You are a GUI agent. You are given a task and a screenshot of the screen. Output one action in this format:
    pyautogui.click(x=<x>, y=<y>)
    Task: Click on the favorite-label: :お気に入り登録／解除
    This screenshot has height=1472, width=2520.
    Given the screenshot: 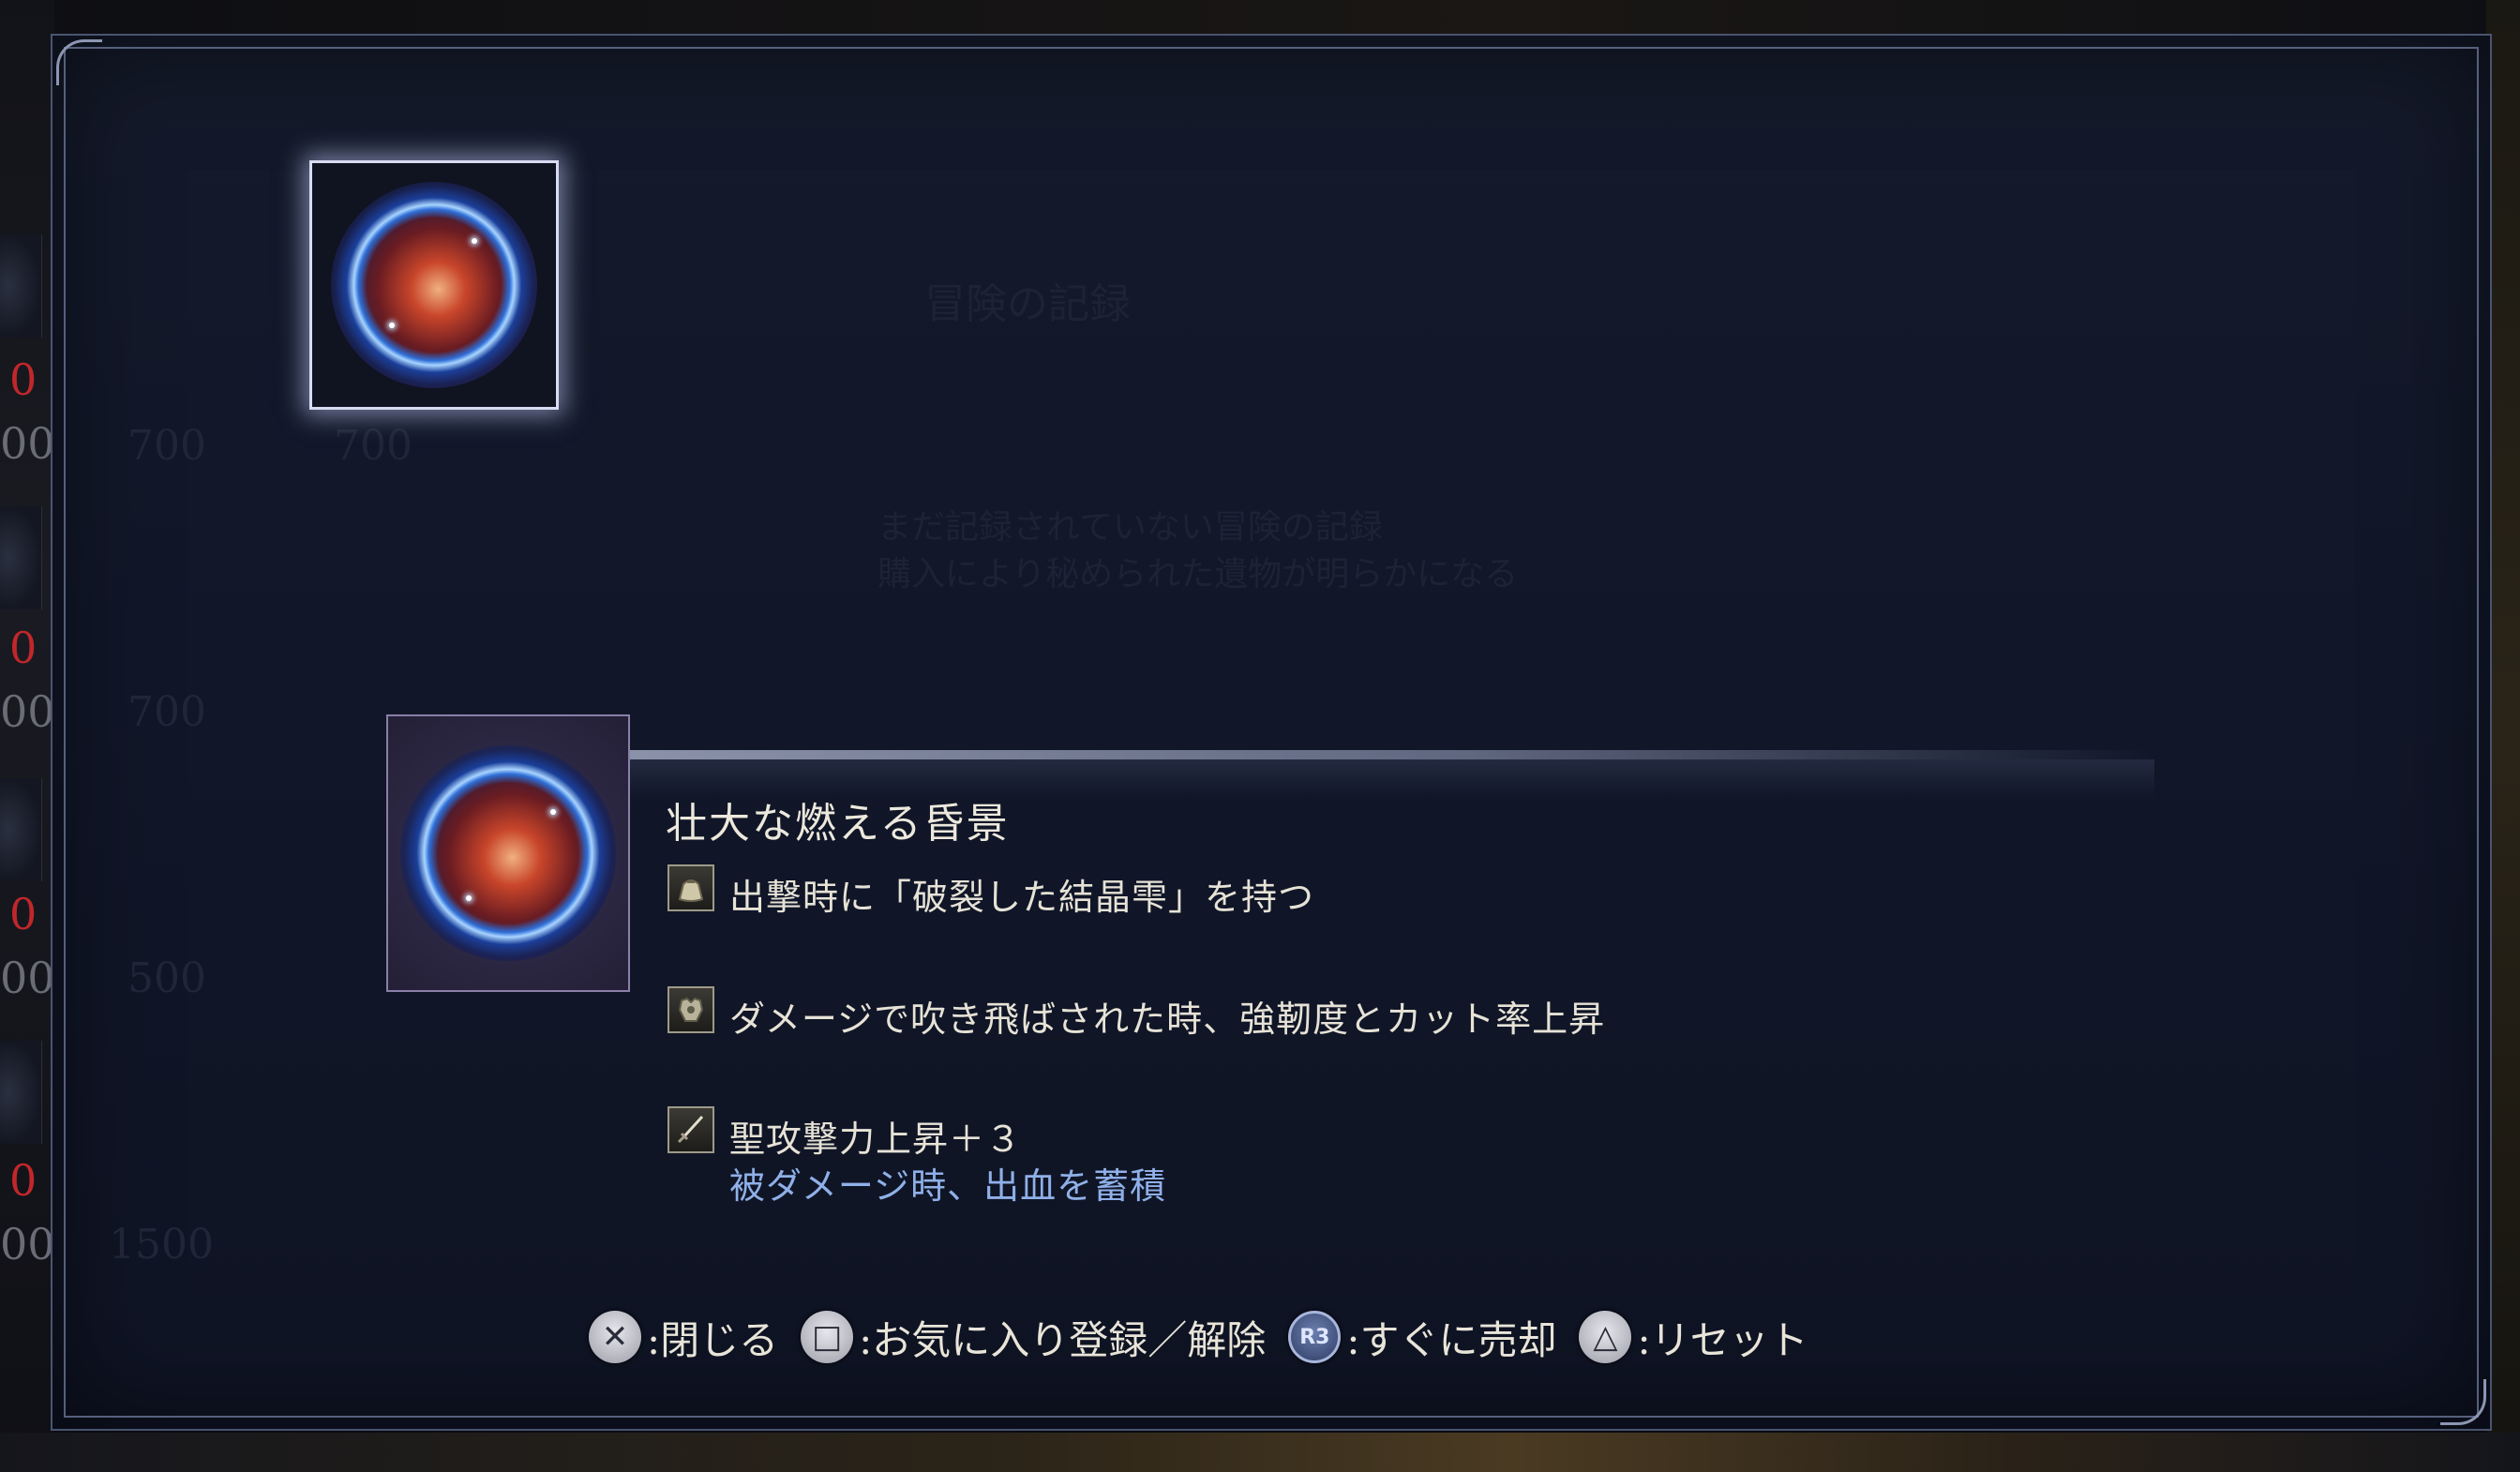 What is the action you would take?
    pyautogui.click(x=1063, y=1339)
    